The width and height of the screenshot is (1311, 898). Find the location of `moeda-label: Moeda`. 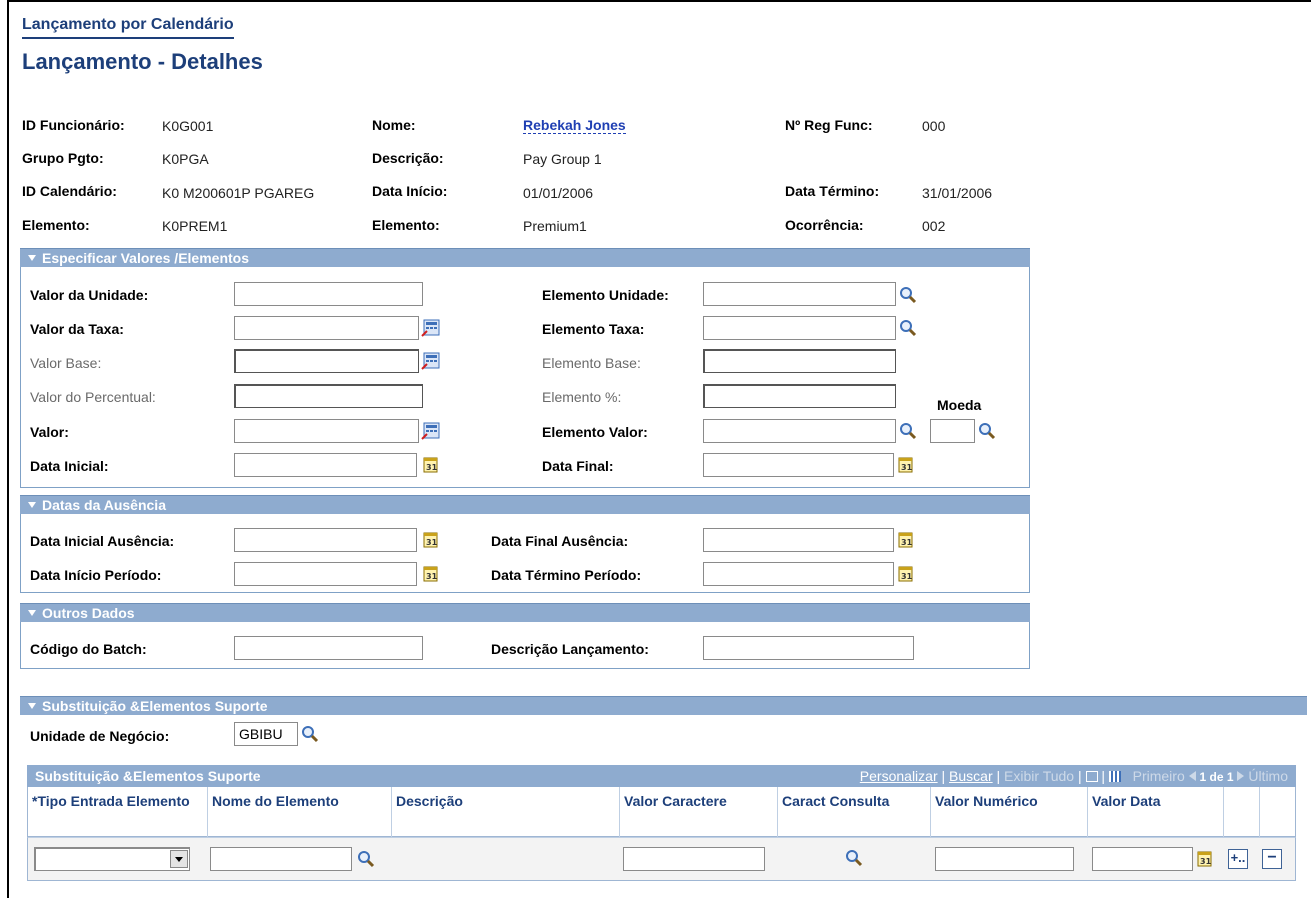

moeda-label: Moeda is located at coordinates (959, 405).